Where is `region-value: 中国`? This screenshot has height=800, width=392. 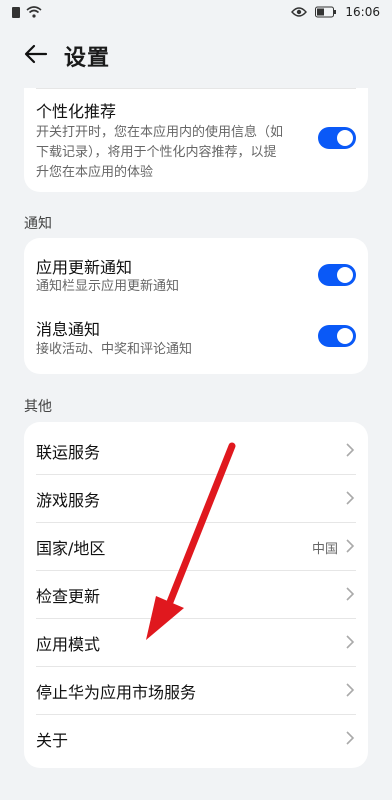
region-value: 中国 is located at coordinates (324, 549).